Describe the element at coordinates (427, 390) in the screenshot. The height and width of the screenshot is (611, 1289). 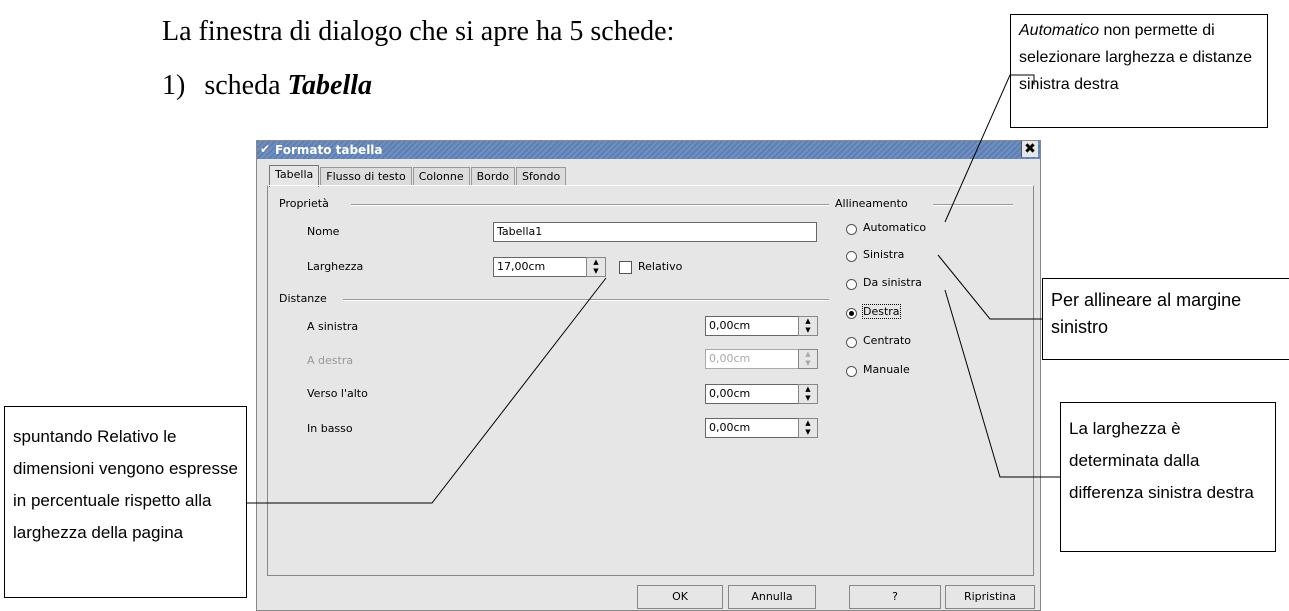
I see `connector-relativo` at that location.